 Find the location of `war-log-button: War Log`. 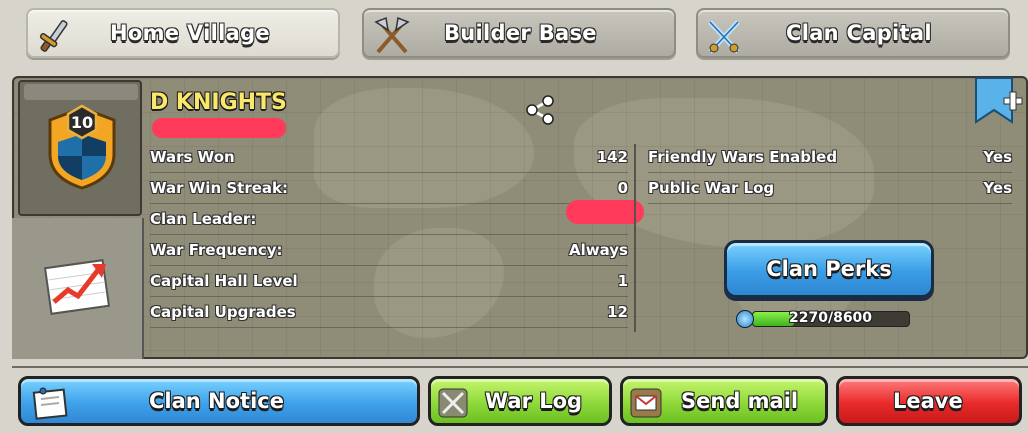

war-log-button: War Log is located at coordinates (520, 401).